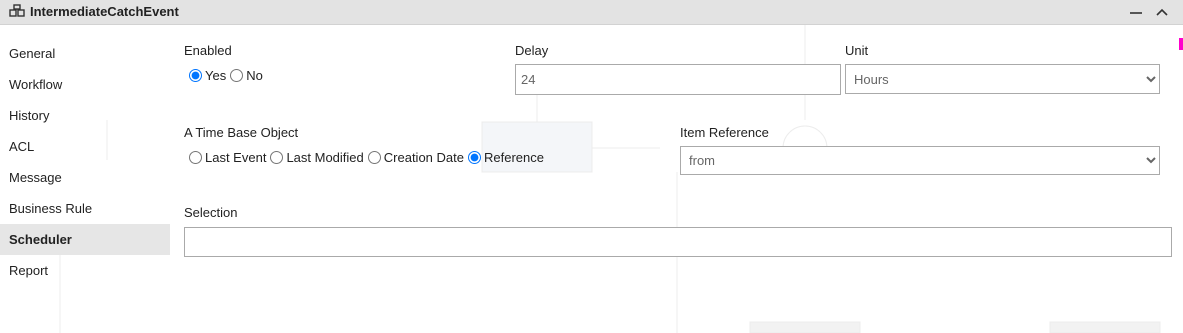 The height and width of the screenshot is (333, 1183). Describe the element at coordinates (17, 10) in the screenshot. I see `diagram-node-icon` at that location.